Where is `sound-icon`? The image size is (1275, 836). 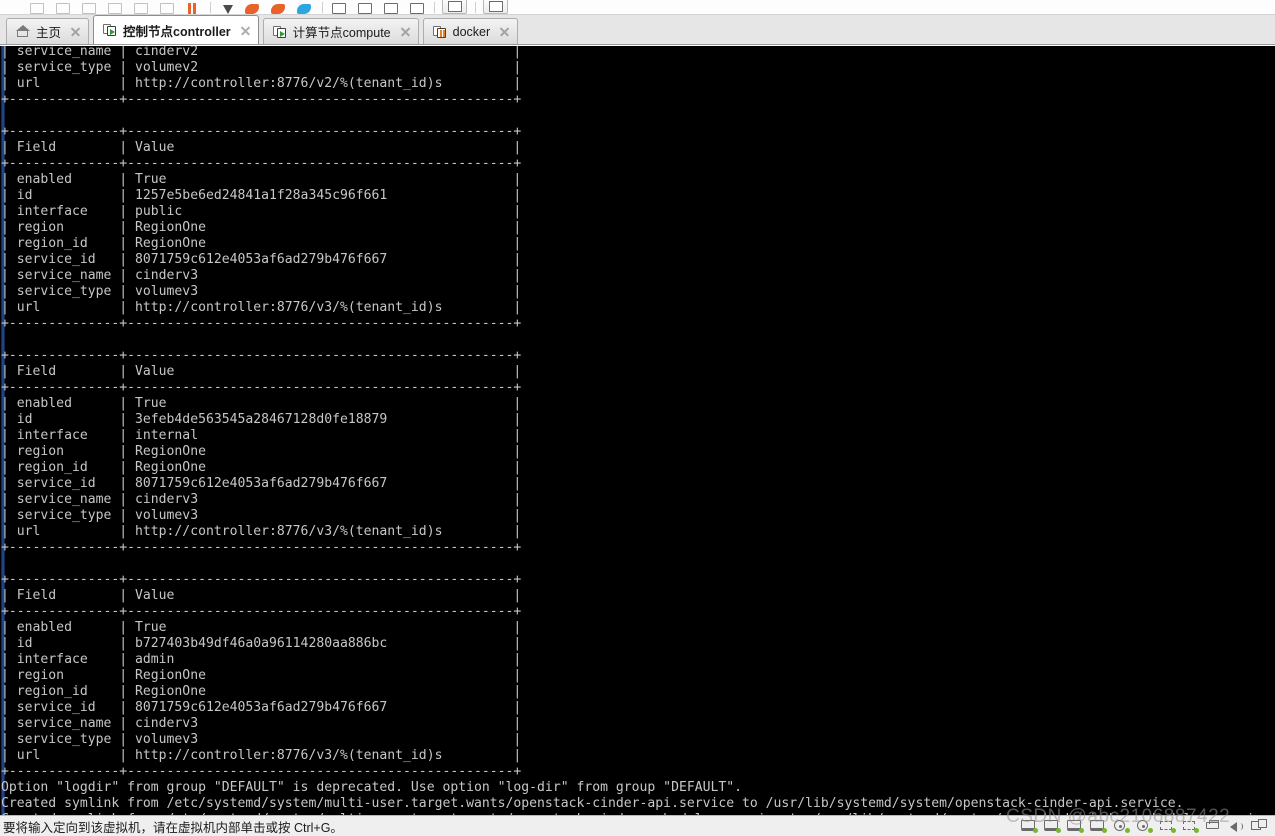
sound-icon is located at coordinates (1236, 826).